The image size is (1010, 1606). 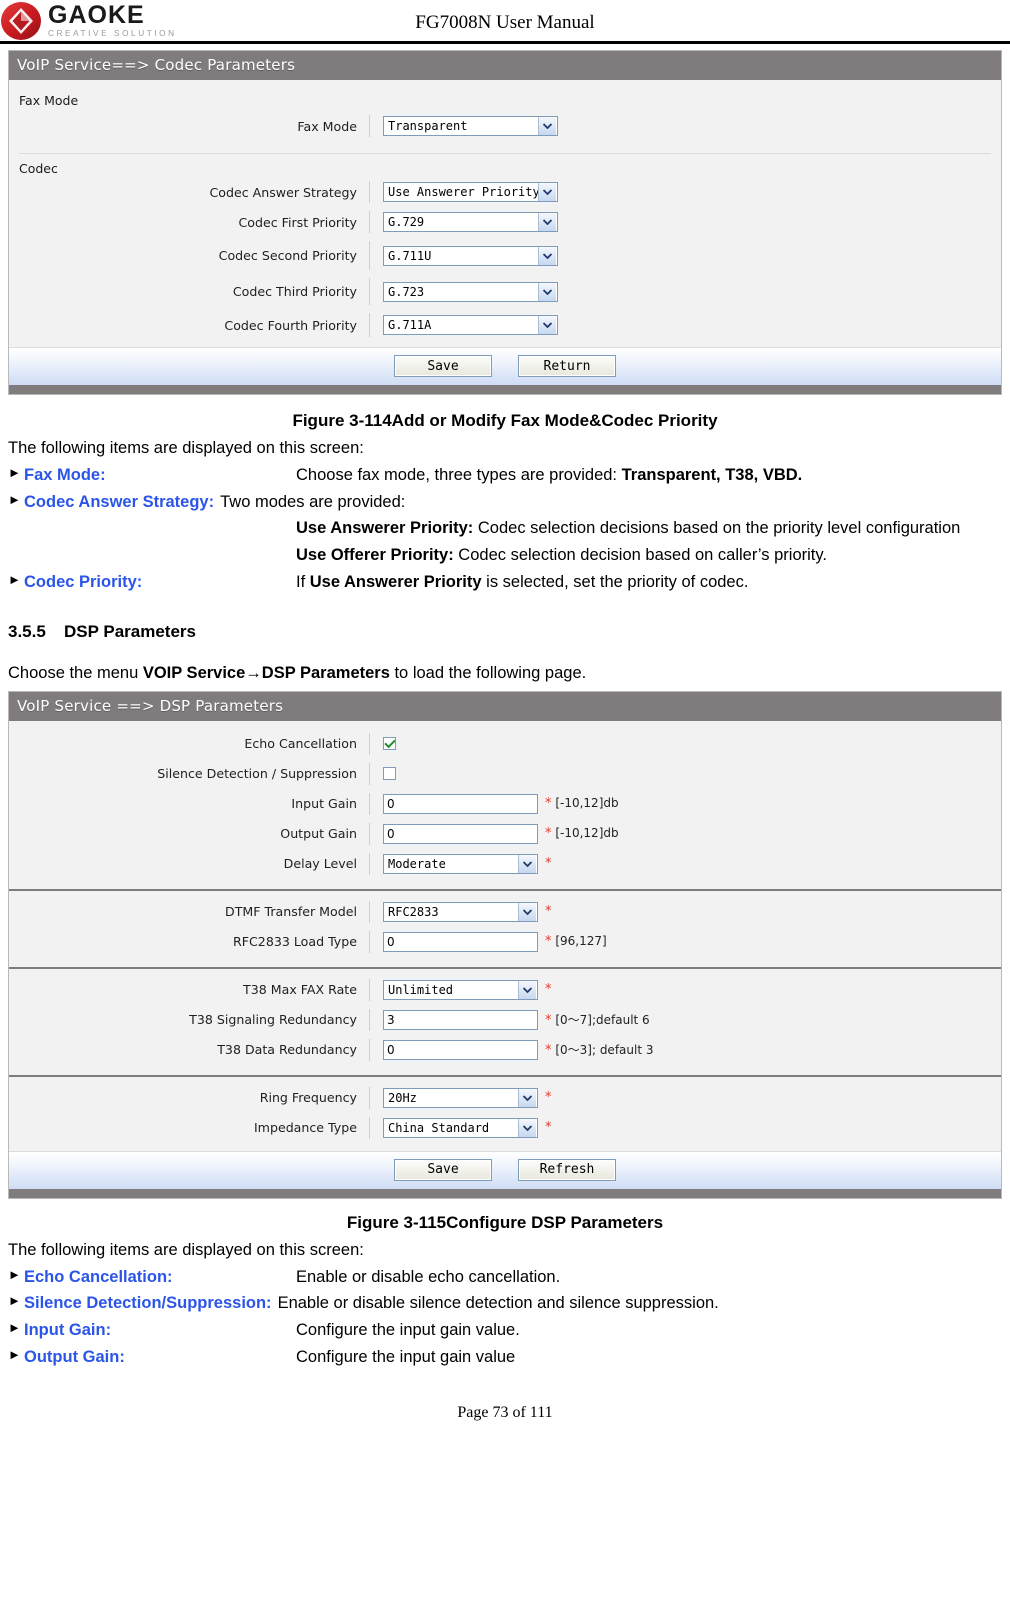 I want to click on select-delay-level: Moderate, so click(x=460, y=863).